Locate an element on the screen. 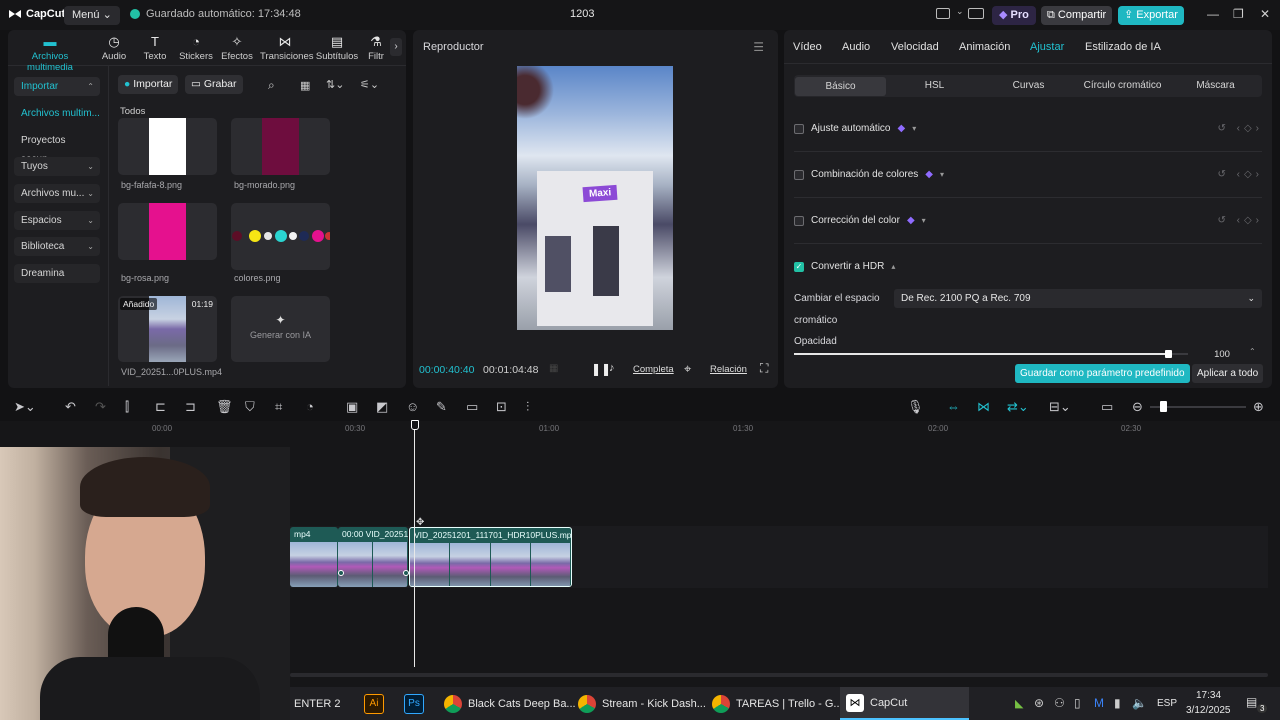 The height and width of the screenshot is (720, 1280). preview-axis-icon: ⊟⌄ is located at coordinates (1060, 407).